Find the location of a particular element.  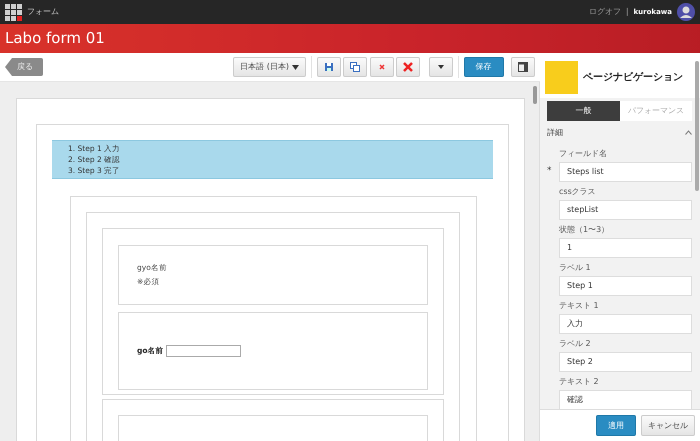

app-title: フォーム is located at coordinates (43, 12).